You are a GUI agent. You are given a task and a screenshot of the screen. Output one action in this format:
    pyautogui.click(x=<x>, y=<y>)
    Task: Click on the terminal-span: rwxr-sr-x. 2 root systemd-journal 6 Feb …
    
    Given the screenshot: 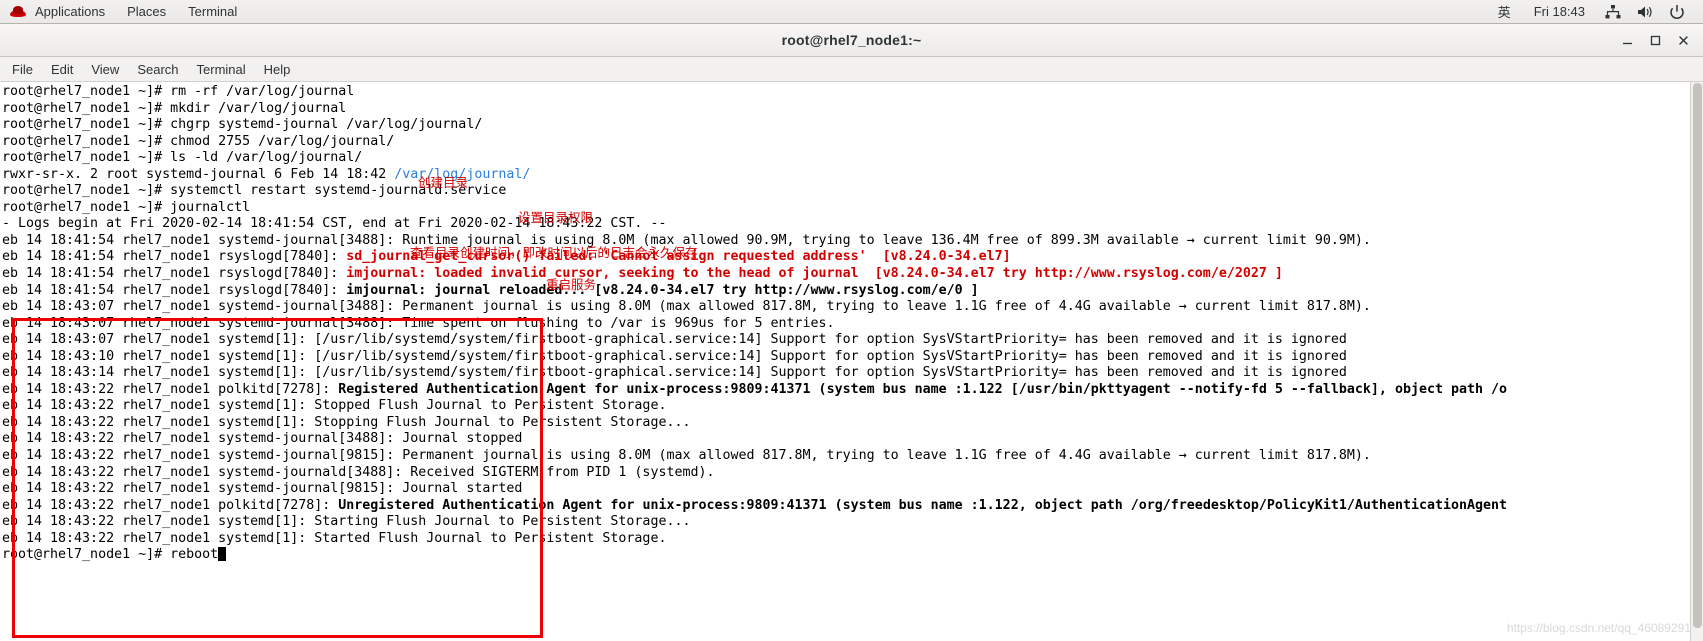 What is the action you would take?
    pyautogui.click(x=198, y=174)
    